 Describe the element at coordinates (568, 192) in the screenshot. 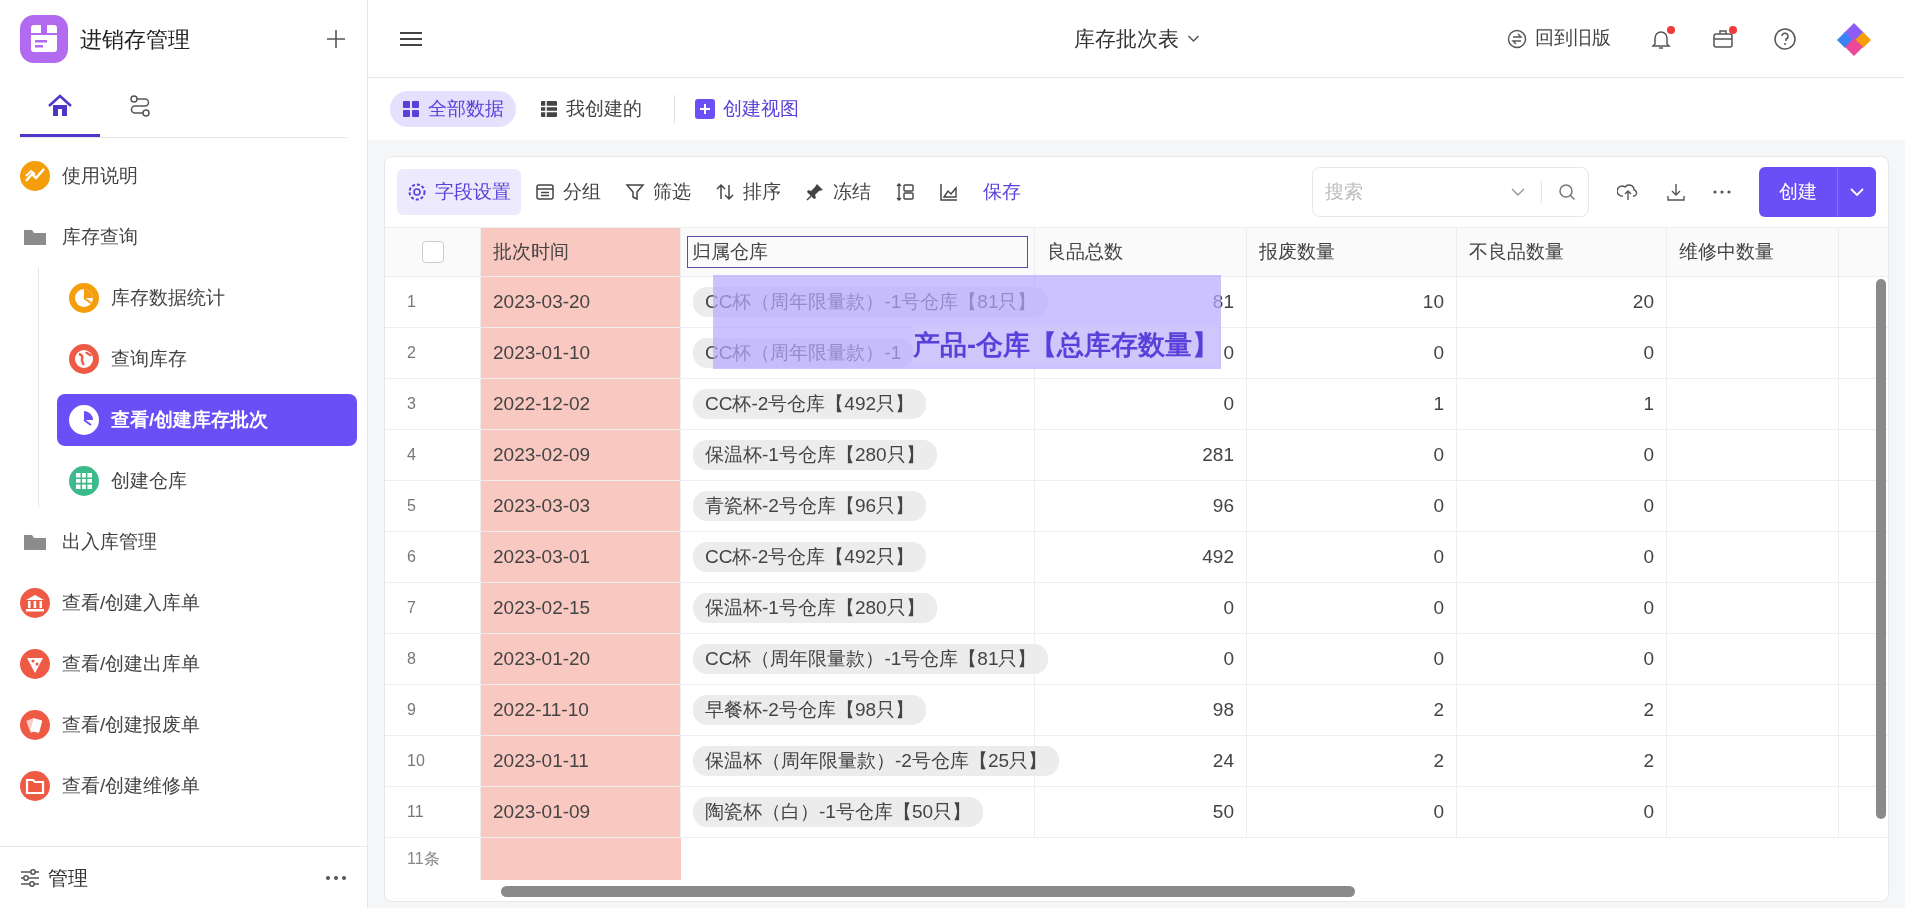

I see `toolbar-button: 分组` at that location.